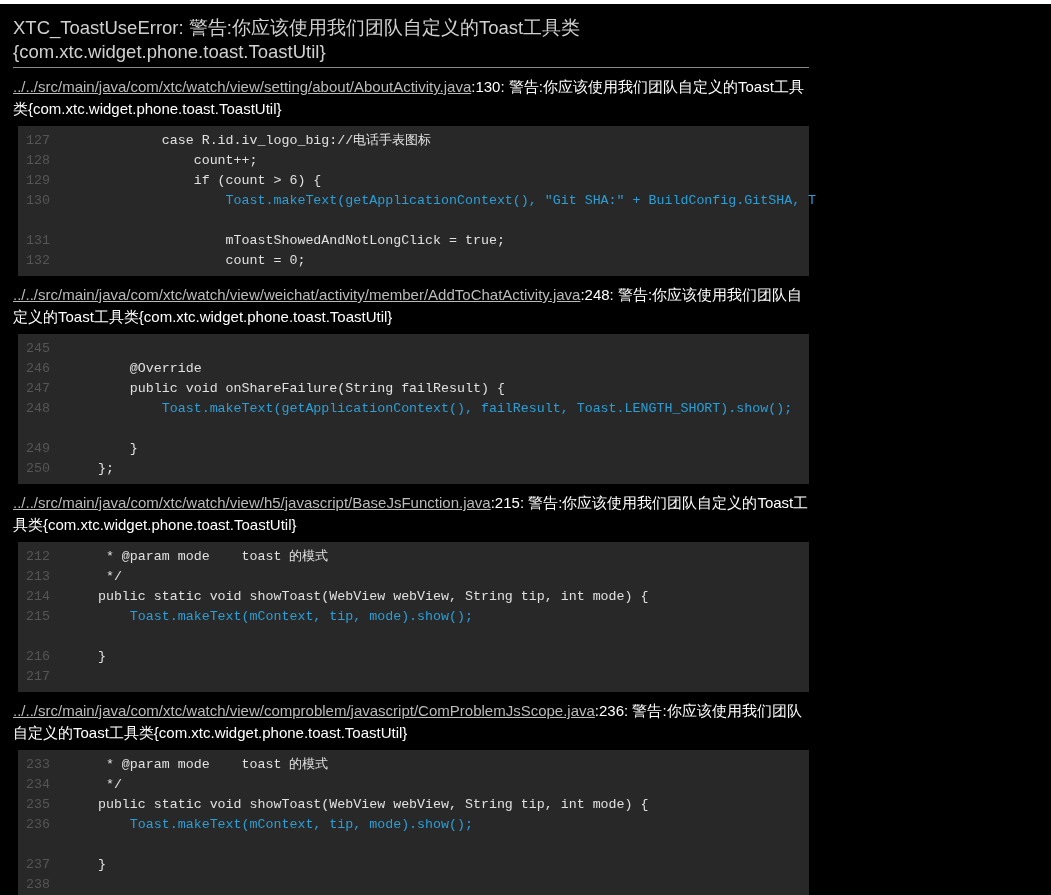  I want to click on file-link: ../../src/main/java/com/xtc/watch/view/weichat/activity/member/AddToChatActivity.java, so click(297, 294).